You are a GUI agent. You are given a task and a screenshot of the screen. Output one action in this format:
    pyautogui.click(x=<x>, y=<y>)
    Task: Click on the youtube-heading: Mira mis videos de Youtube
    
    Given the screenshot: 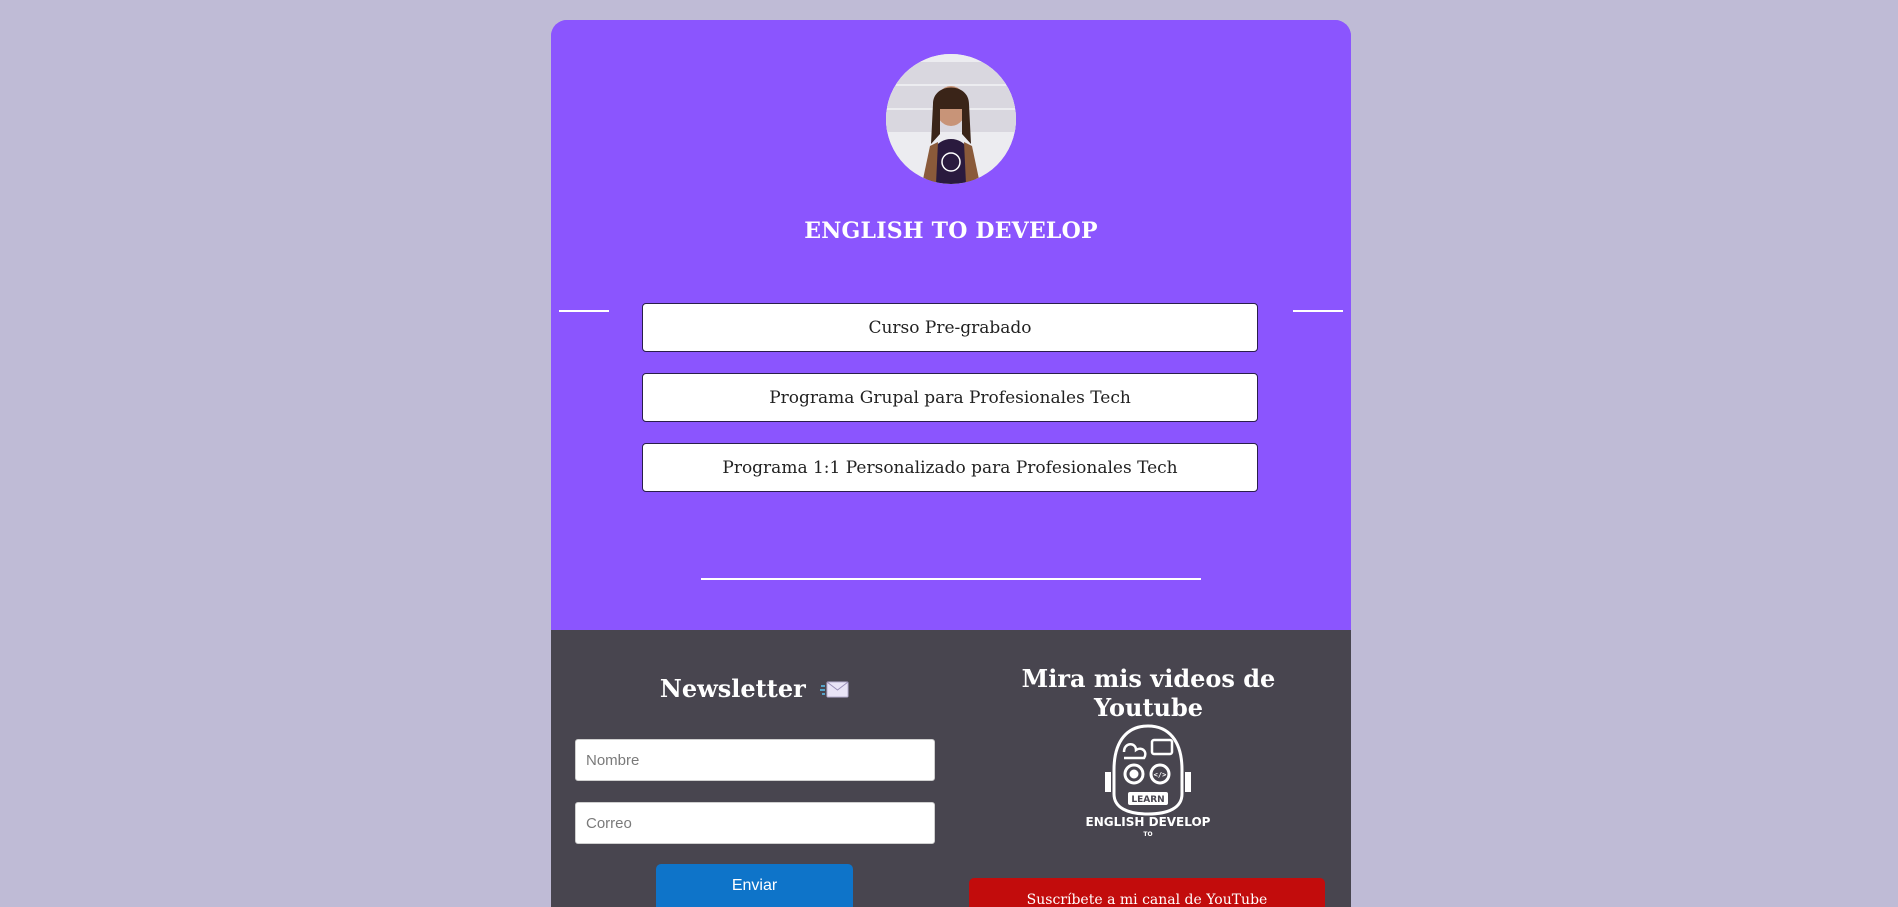 What is the action you would take?
    pyautogui.click(x=1148, y=693)
    